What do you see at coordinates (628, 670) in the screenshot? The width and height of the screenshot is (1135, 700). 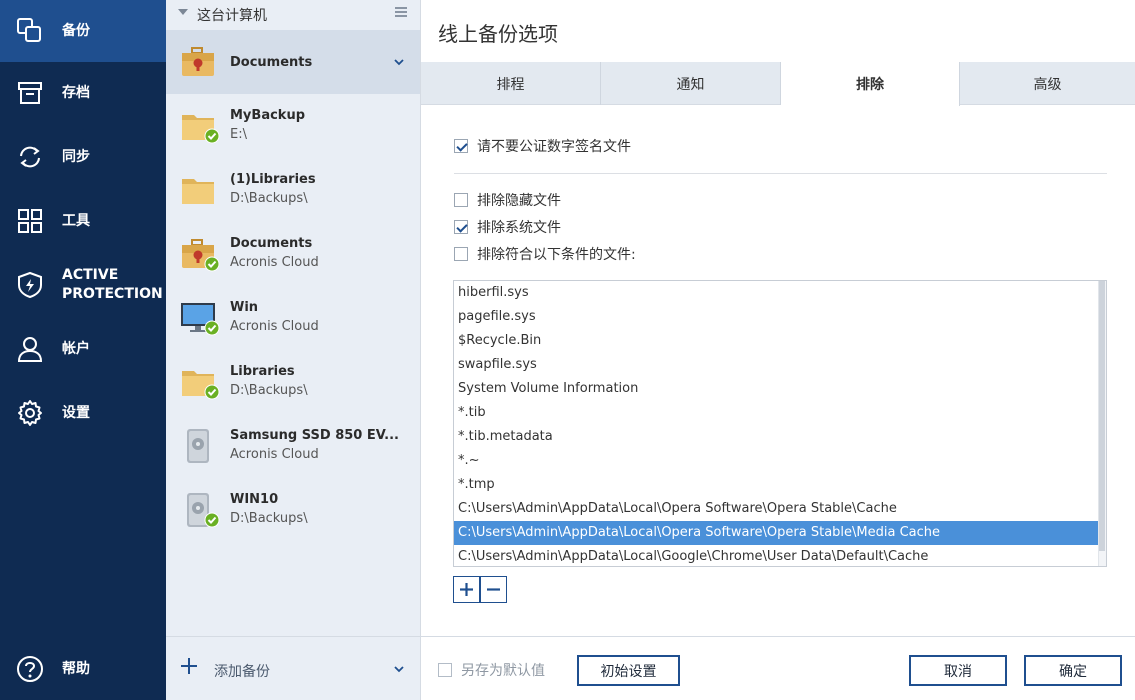 I see `reset-settings-button: 初始设置` at bounding box center [628, 670].